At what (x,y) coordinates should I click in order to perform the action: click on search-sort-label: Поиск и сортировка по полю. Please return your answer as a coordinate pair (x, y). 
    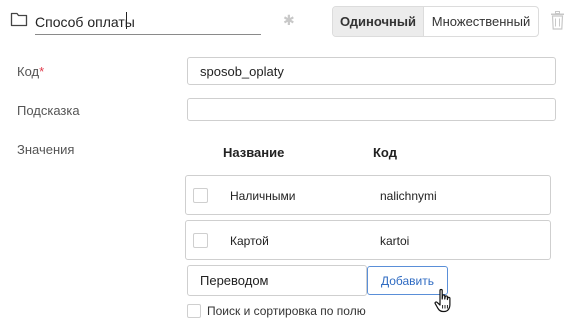
    Looking at the image, I should click on (286, 311).